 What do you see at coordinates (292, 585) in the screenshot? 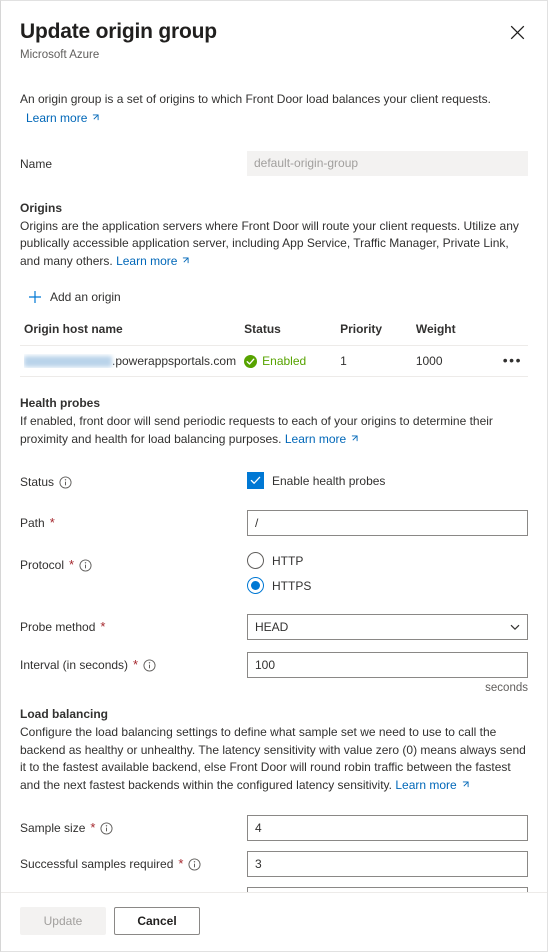
I see `radio-protocol-https-label: HTTPS` at bounding box center [292, 585].